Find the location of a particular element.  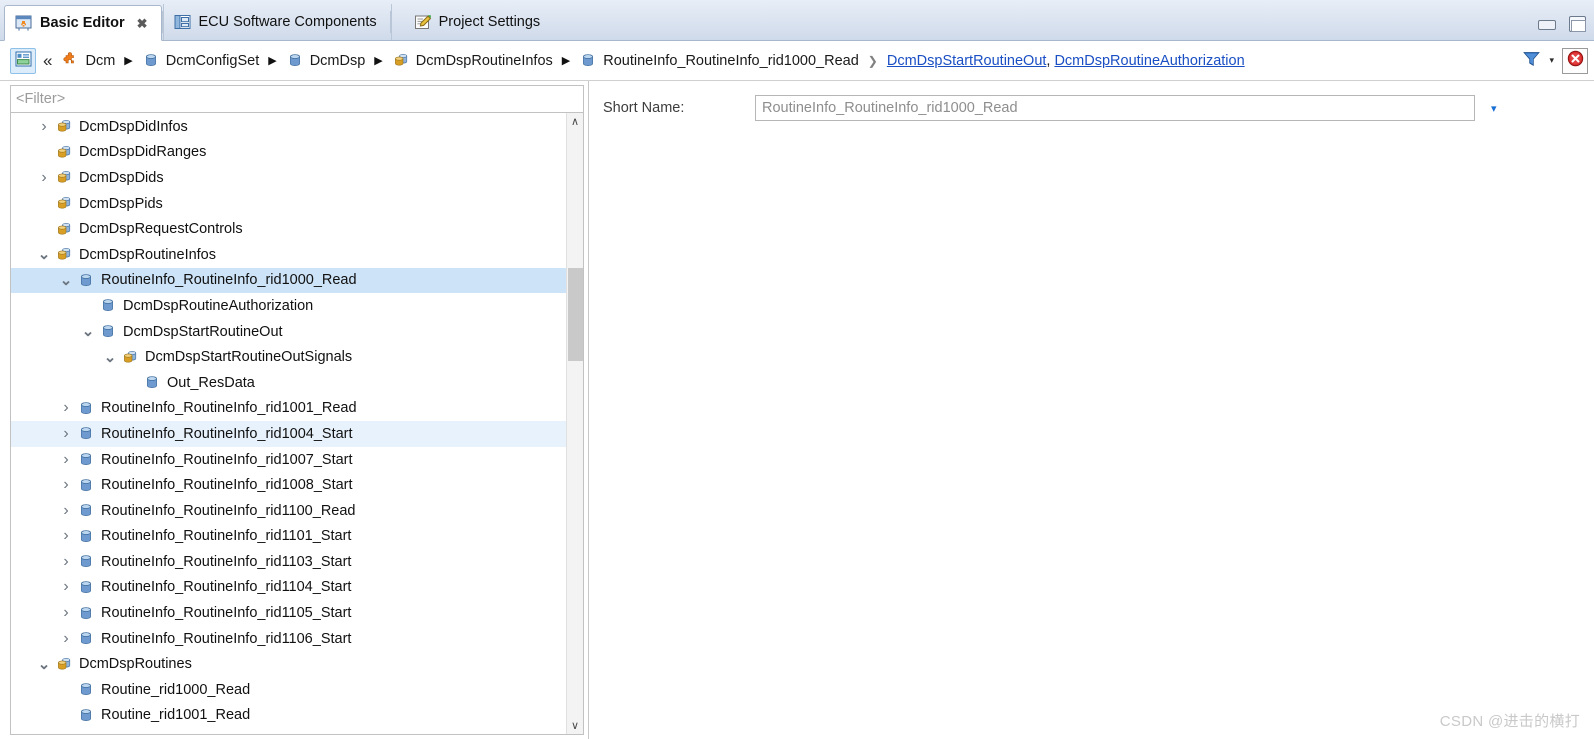

tree-row: › RoutineInfo_RoutineInfo_rid1008_Start is located at coordinates (288, 485).